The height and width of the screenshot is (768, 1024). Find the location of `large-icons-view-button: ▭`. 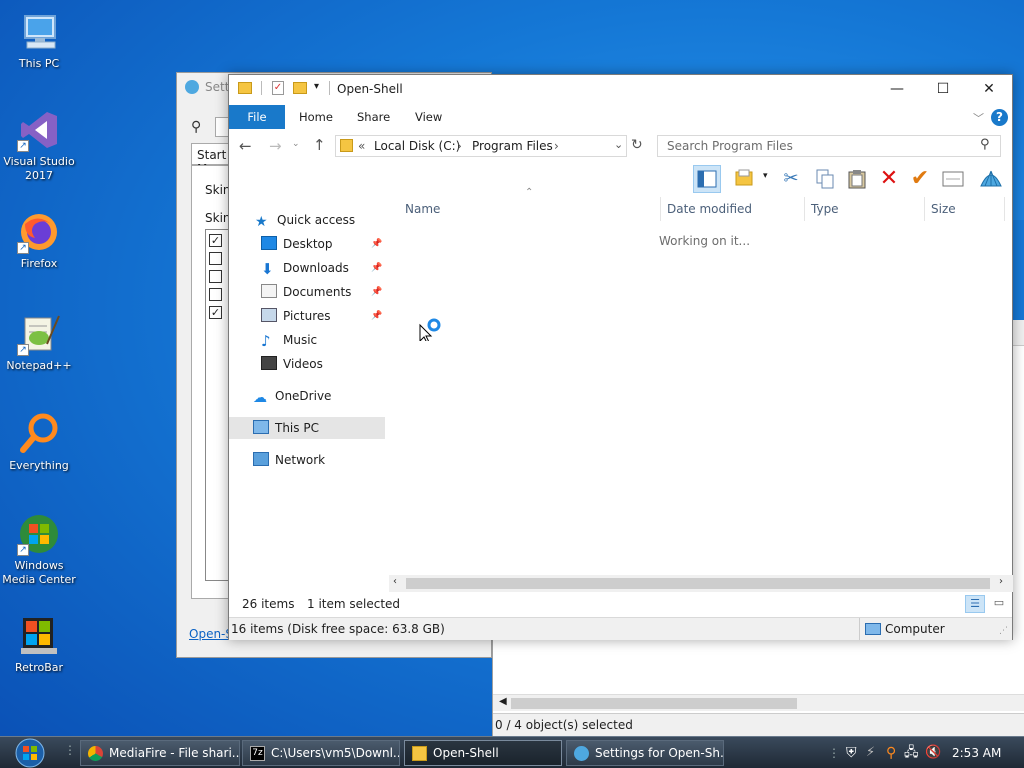

large-icons-view-button: ▭ is located at coordinates (999, 604).